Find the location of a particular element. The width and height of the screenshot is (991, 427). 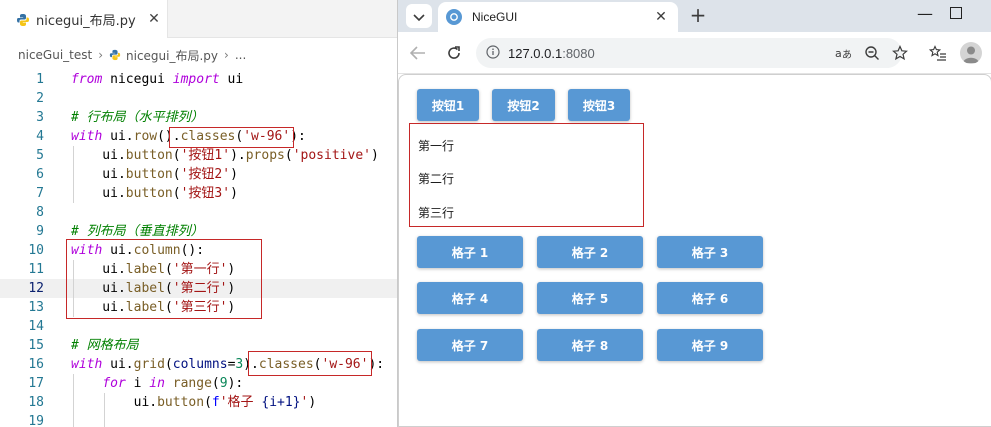

line-number: 6 is located at coordinates (40, 174).